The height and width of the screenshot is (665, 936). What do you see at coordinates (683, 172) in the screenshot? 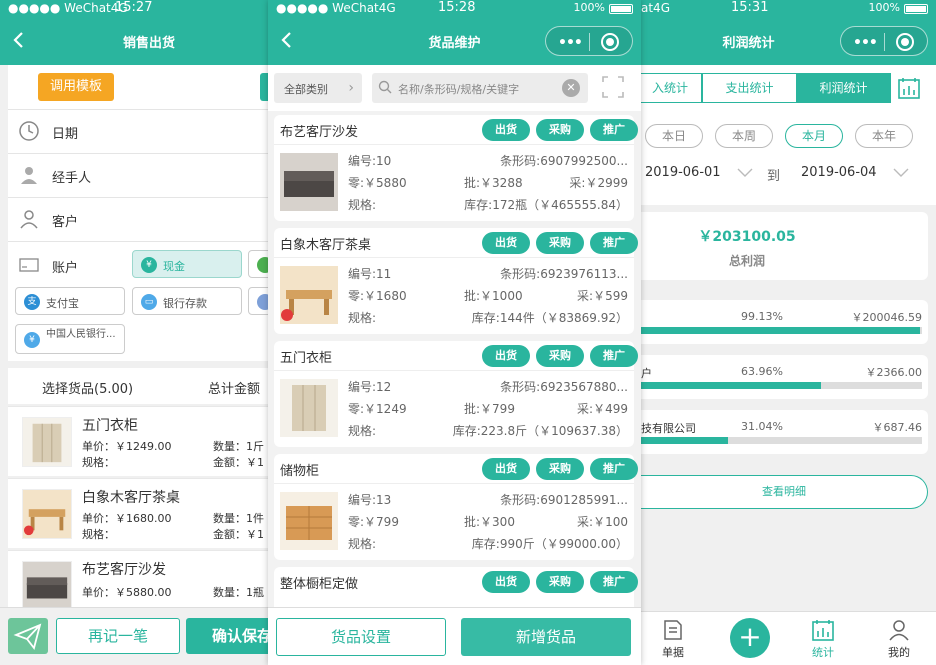
I see `date-from: 2019-06-01` at bounding box center [683, 172].